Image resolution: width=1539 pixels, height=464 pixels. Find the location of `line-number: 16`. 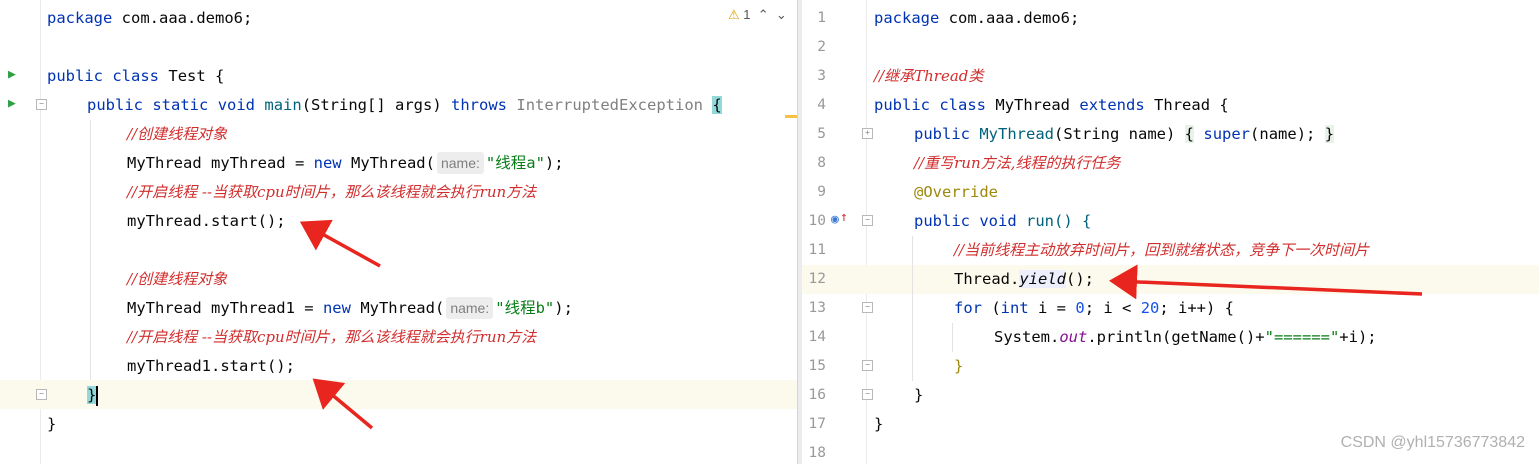

line-number: 16 is located at coordinates (817, 395).